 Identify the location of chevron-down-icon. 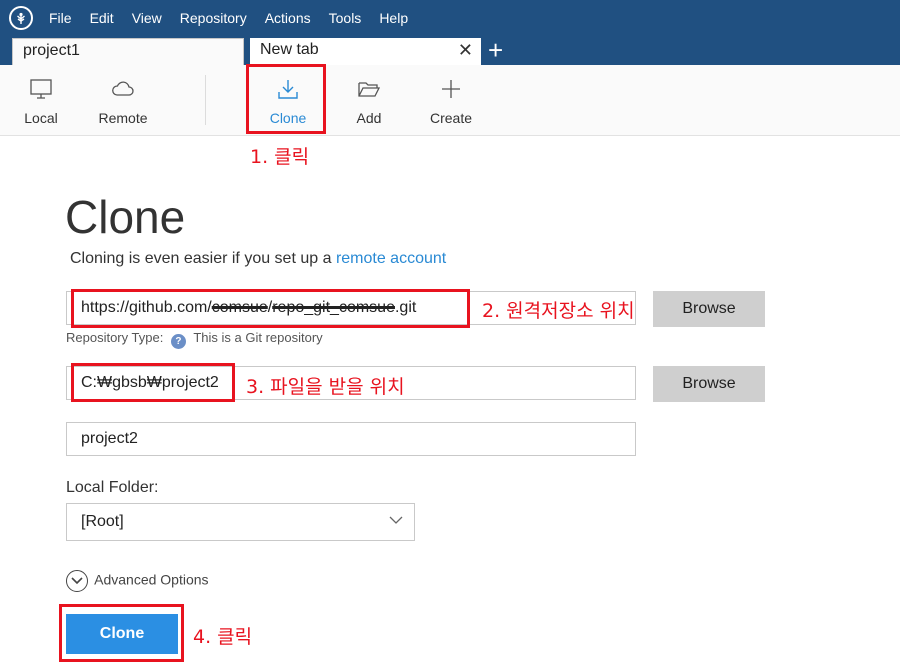
(396, 520).